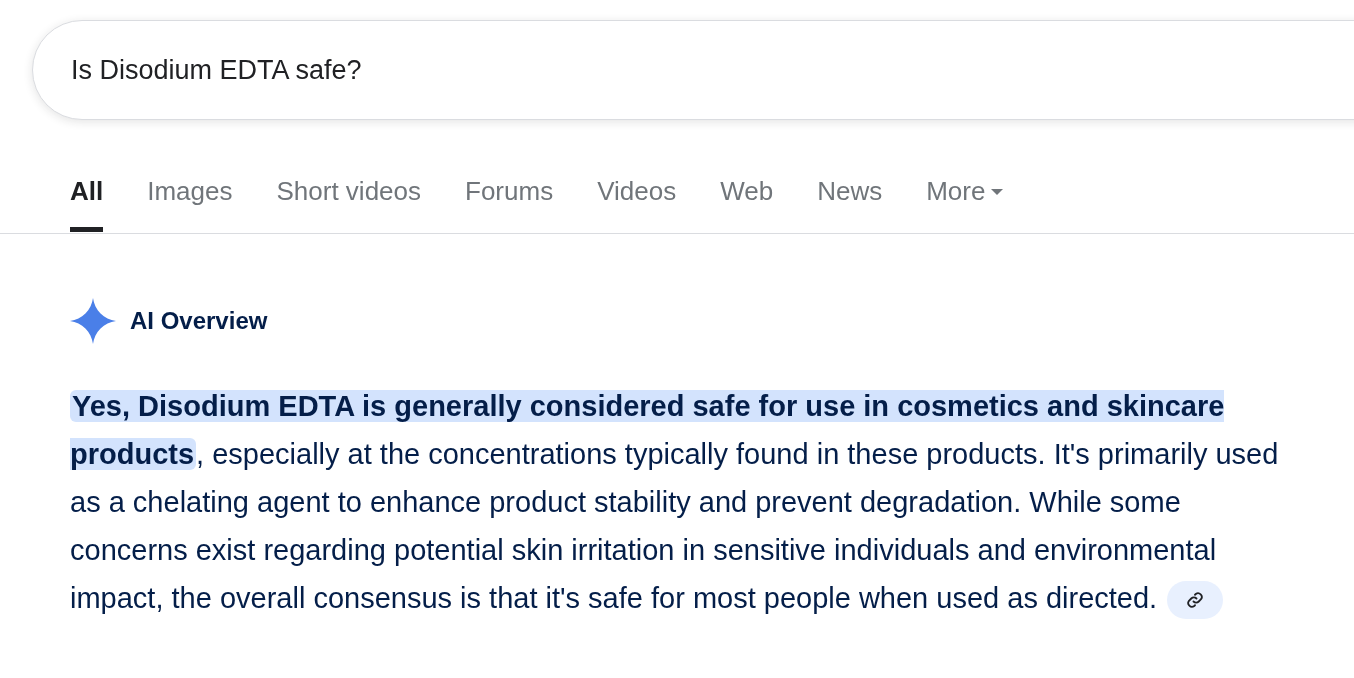 This screenshot has height=678, width=1354. I want to click on tab: All, so click(87, 199).